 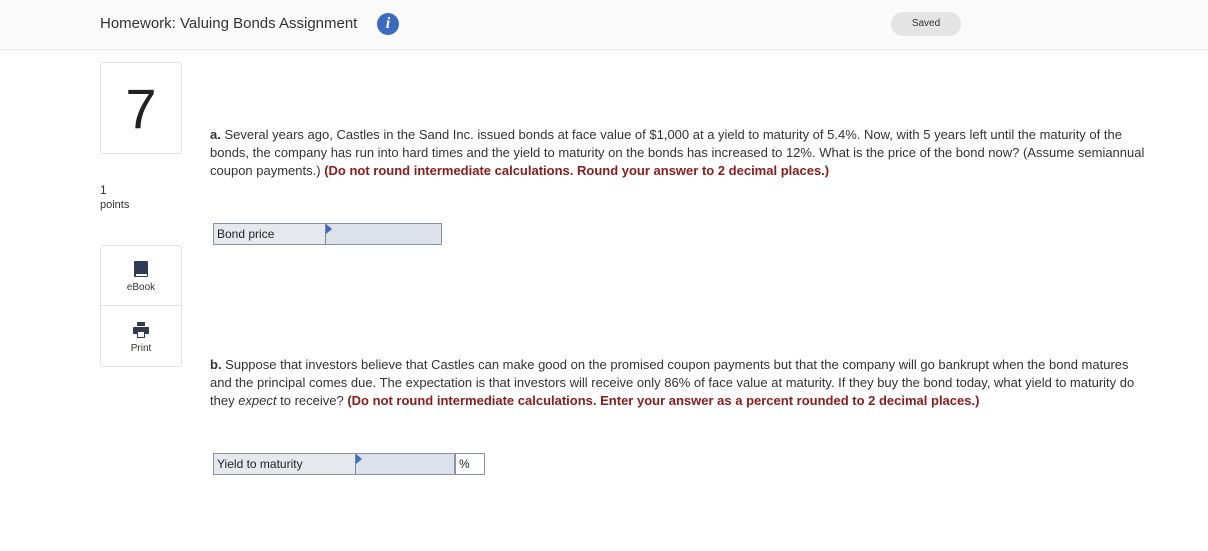 What do you see at coordinates (270, 234) in the screenshot?
I see `bond-price-label: Bond price` at bounding box center [270, 234].